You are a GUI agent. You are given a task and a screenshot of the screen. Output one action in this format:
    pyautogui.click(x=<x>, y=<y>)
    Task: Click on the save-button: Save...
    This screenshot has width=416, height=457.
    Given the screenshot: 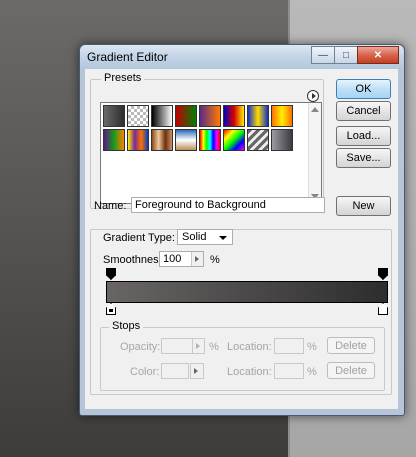 What is the action you would take?
    pyautogui.click(x=363, y=158)
    